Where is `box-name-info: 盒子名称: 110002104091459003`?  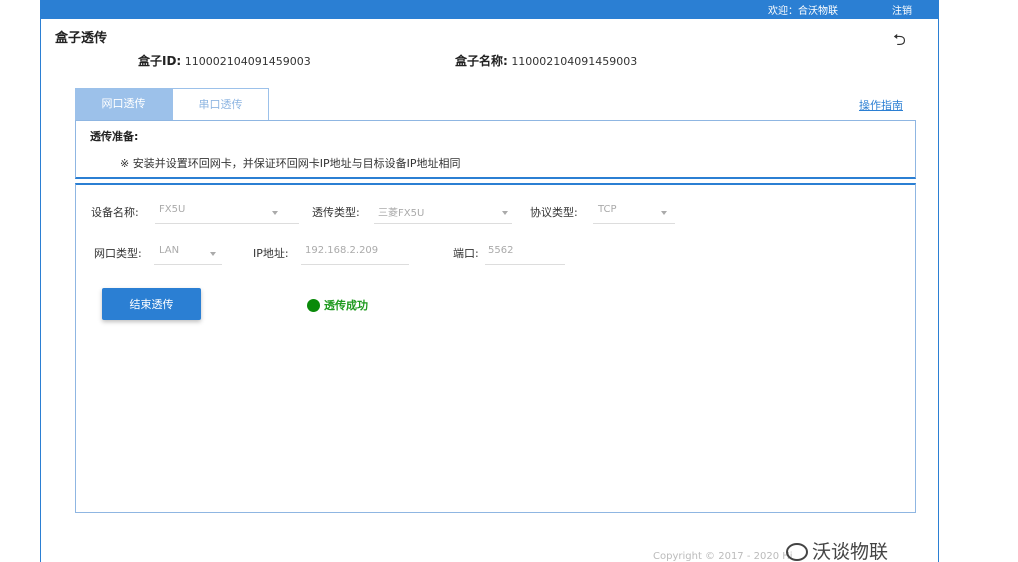
box-name-info: 盒子名称: 110002104091459003 is located at coordinates (546, 60).